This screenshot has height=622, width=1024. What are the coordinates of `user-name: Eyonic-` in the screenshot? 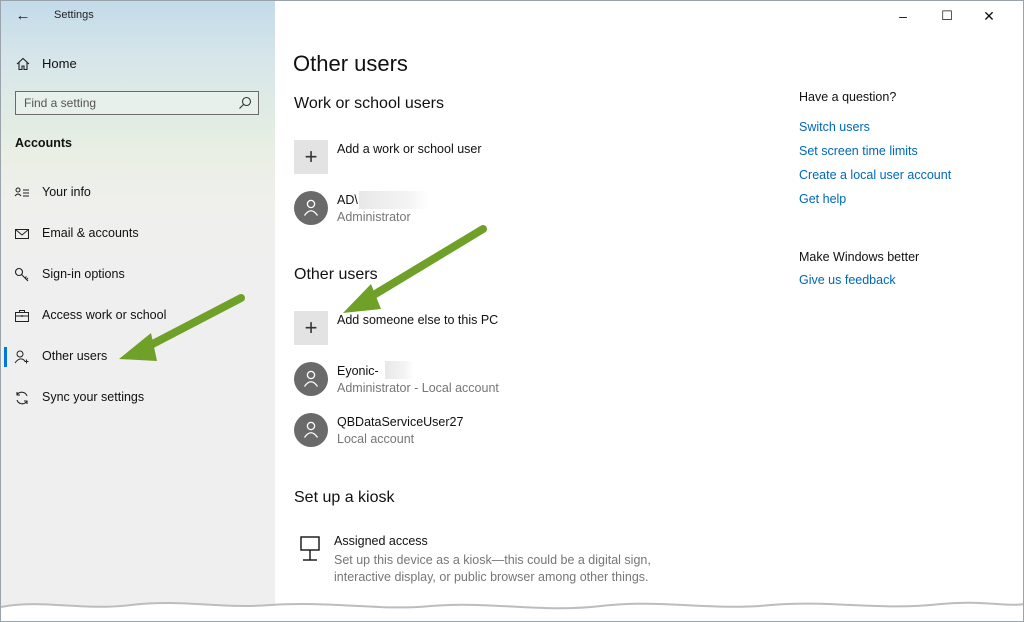 It's located at (358, 371).